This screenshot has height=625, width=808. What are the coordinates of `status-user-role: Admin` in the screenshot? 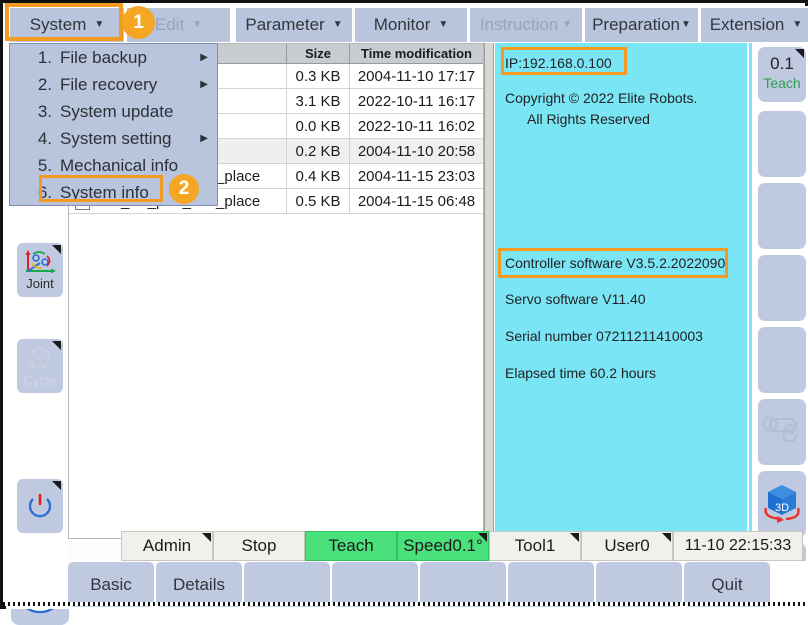 It's located at (167, 546).